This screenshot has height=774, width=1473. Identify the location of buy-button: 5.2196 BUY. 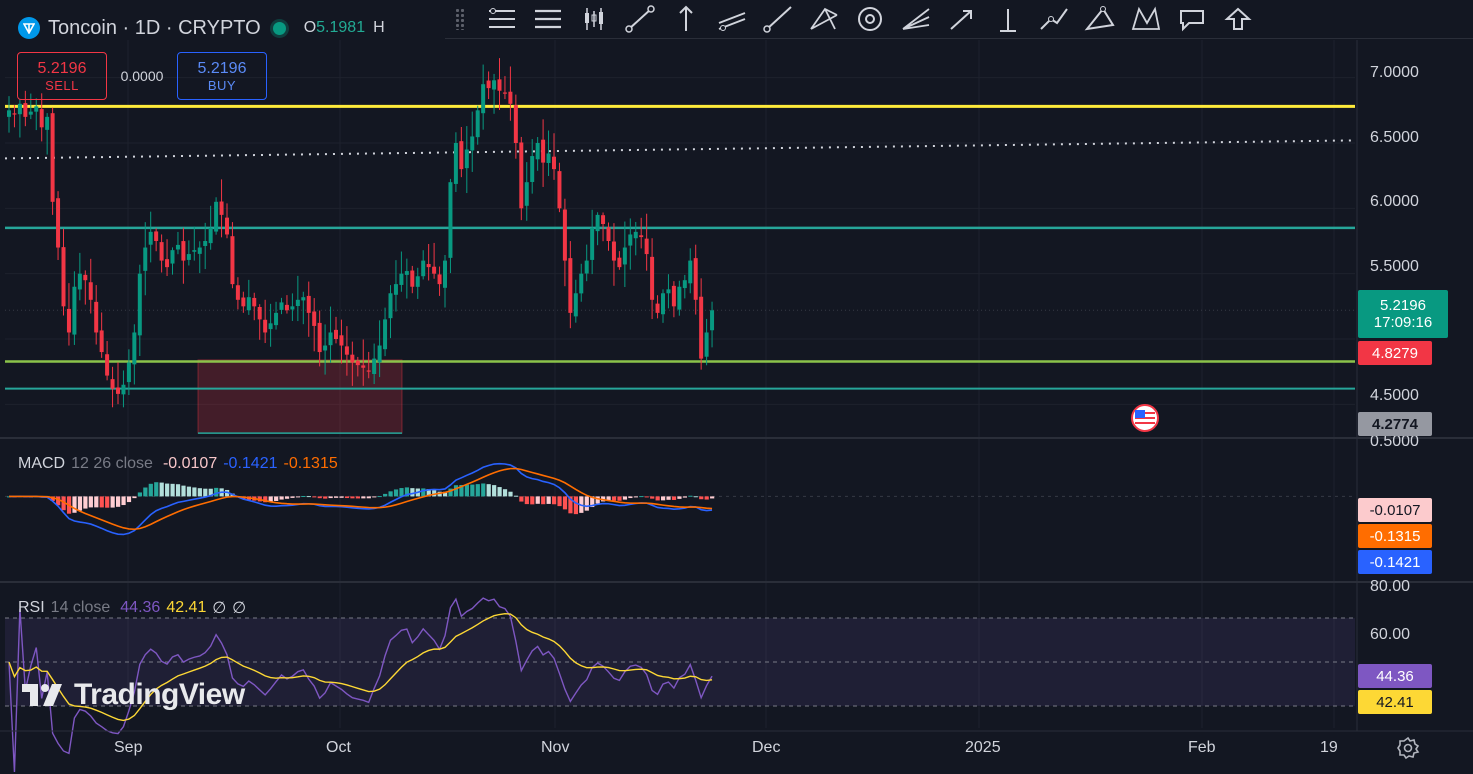
(222, 76).